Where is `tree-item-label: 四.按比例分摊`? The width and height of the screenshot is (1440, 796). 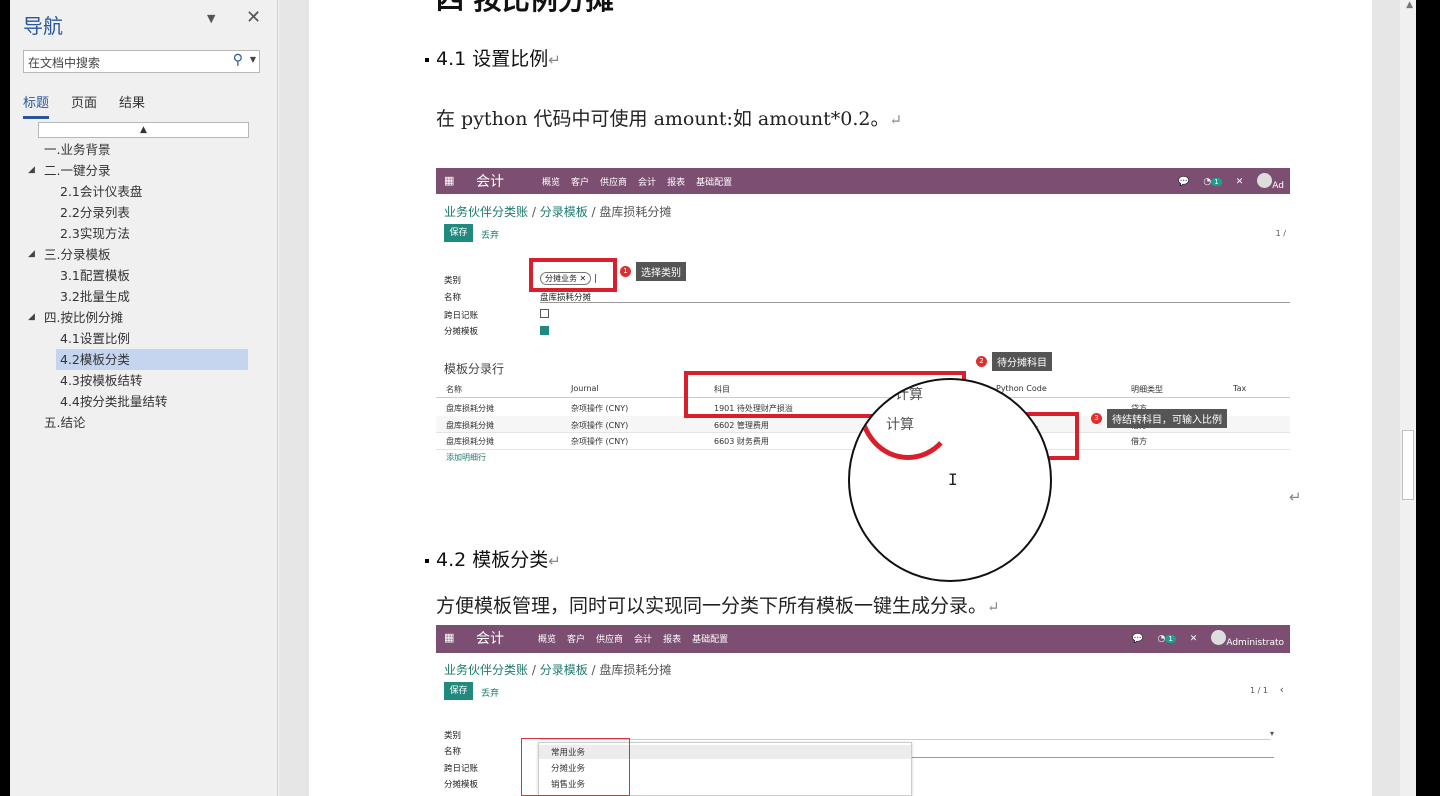 tree-item-label: 四.按比例分摊 is located at coordinates (83, 317).